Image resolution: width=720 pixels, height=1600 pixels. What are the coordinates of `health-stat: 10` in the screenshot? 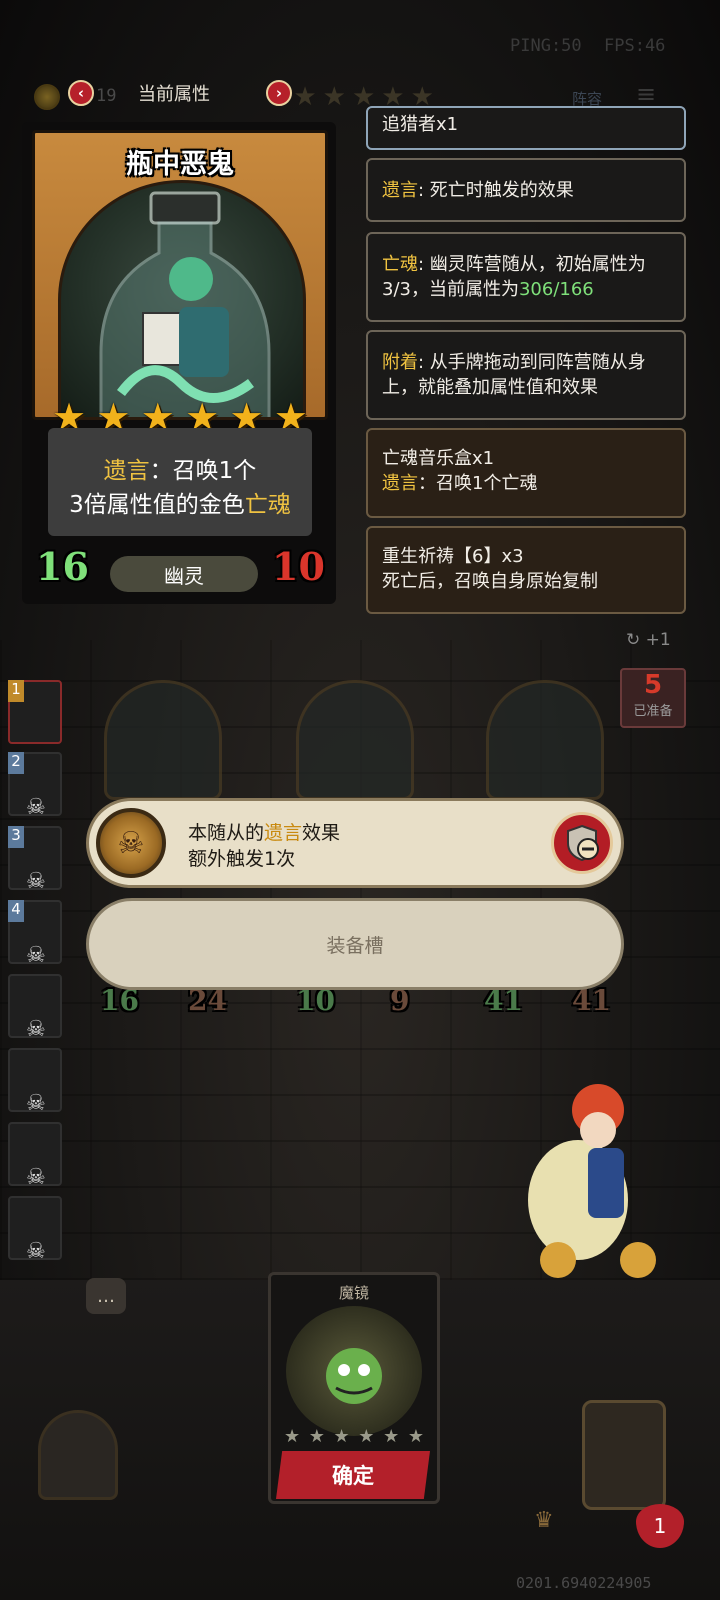 It's located at (298, 566).